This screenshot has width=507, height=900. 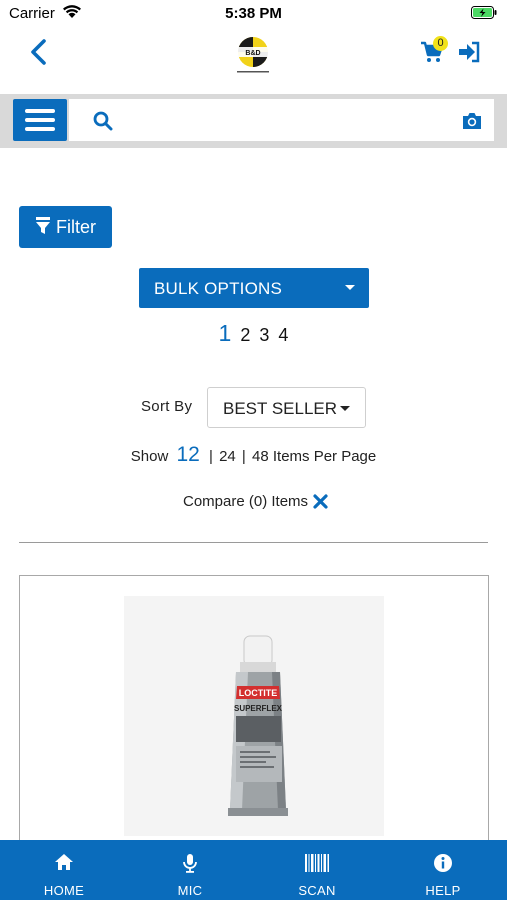 I want to click on adhesive-tube-image: LOCTITE SUPERFLEX, so click(x=258, y=725).